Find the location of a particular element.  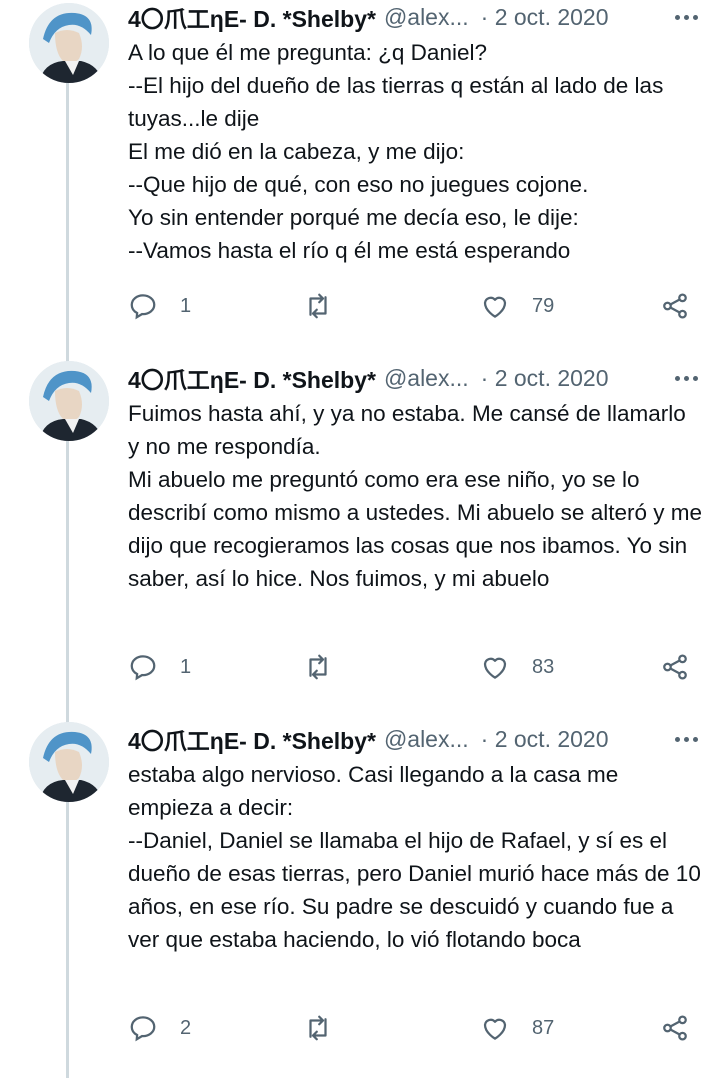

like-button: 87 is located at coordinates (517, 1028).